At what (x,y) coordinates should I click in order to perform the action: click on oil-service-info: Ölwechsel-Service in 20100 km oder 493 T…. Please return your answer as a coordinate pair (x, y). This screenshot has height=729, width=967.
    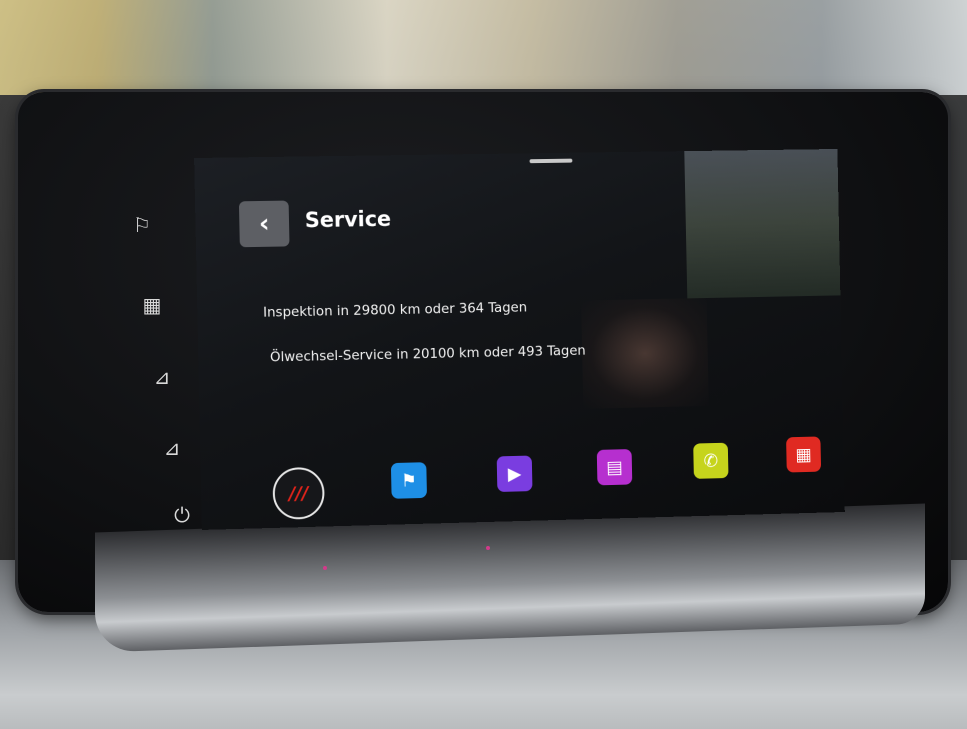
    Looking at the image, I should click on (427, 354).